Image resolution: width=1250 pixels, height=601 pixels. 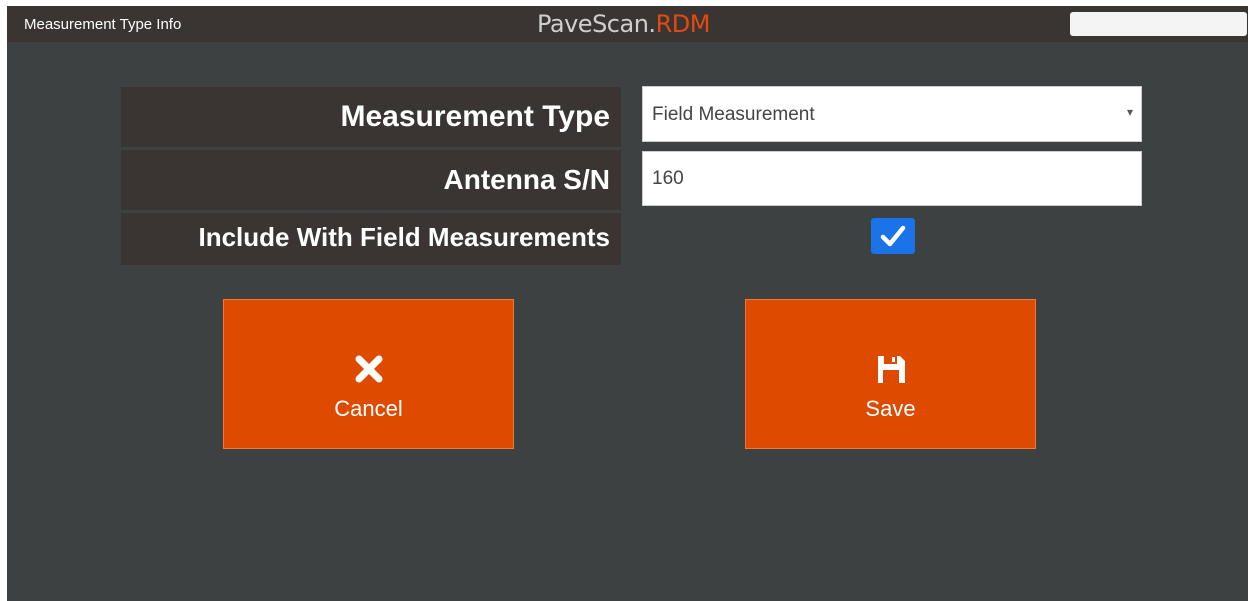 I want to click on measurement-type-value: Field Measurement, so click(x=733, y=114).